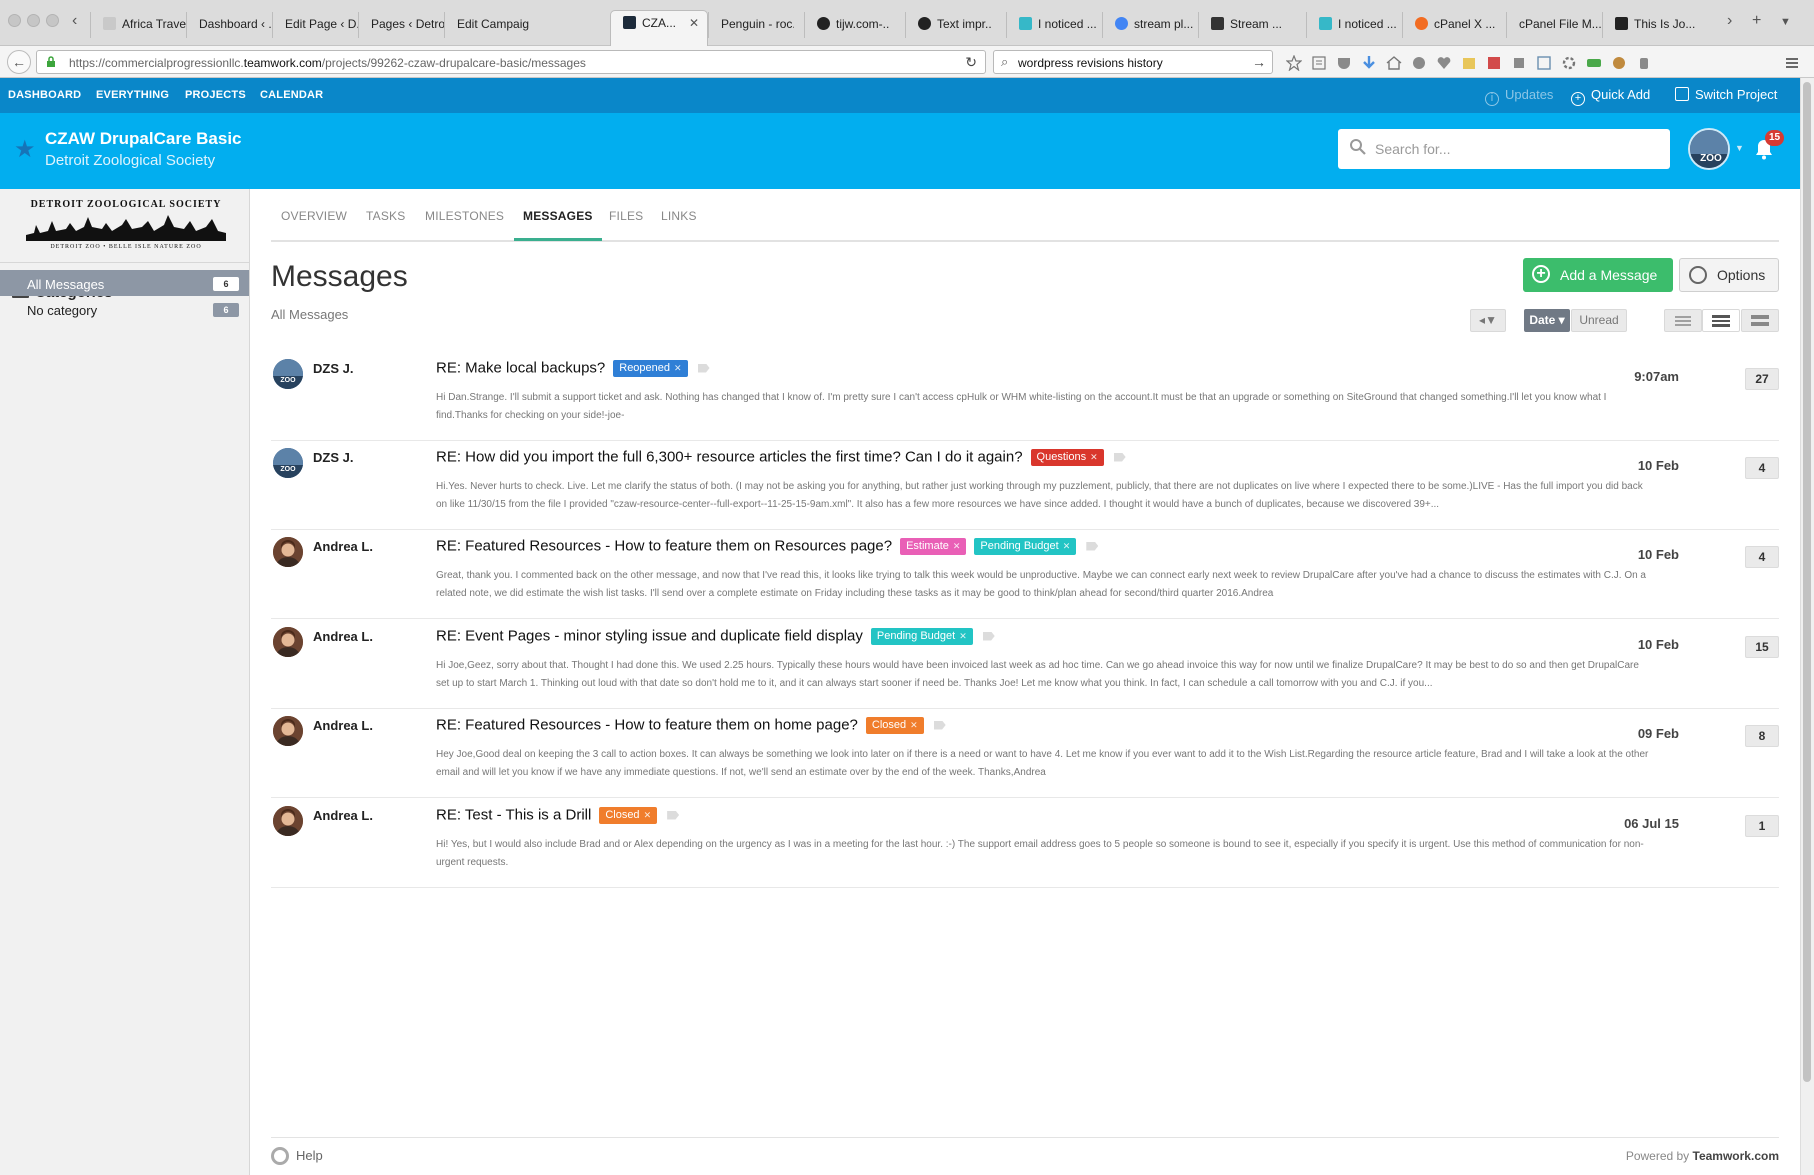  Describe the element at coordinates (1807, 582) in the screenshot. I see `page-scrollbar-thumb` at that location.